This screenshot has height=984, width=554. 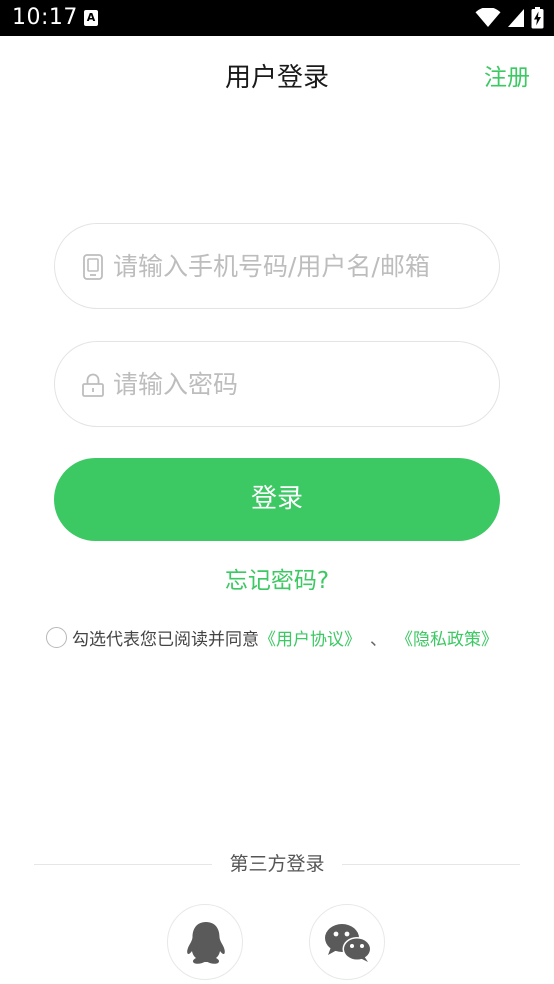 What do you see at coordinates (310, 637) in the screenshot?
I see `user-agreement-link: 《用户协议》` at bounding box center [310, 637].